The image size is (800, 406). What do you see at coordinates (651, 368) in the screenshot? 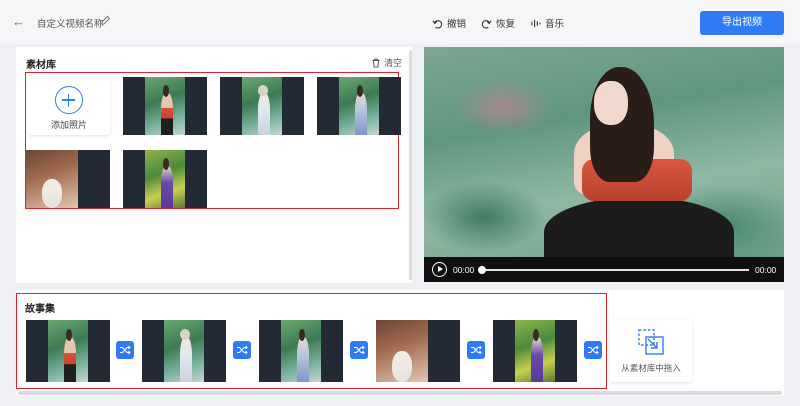
I see `drag-label: 从素材库中拖入` at bounding box center [651, 368].